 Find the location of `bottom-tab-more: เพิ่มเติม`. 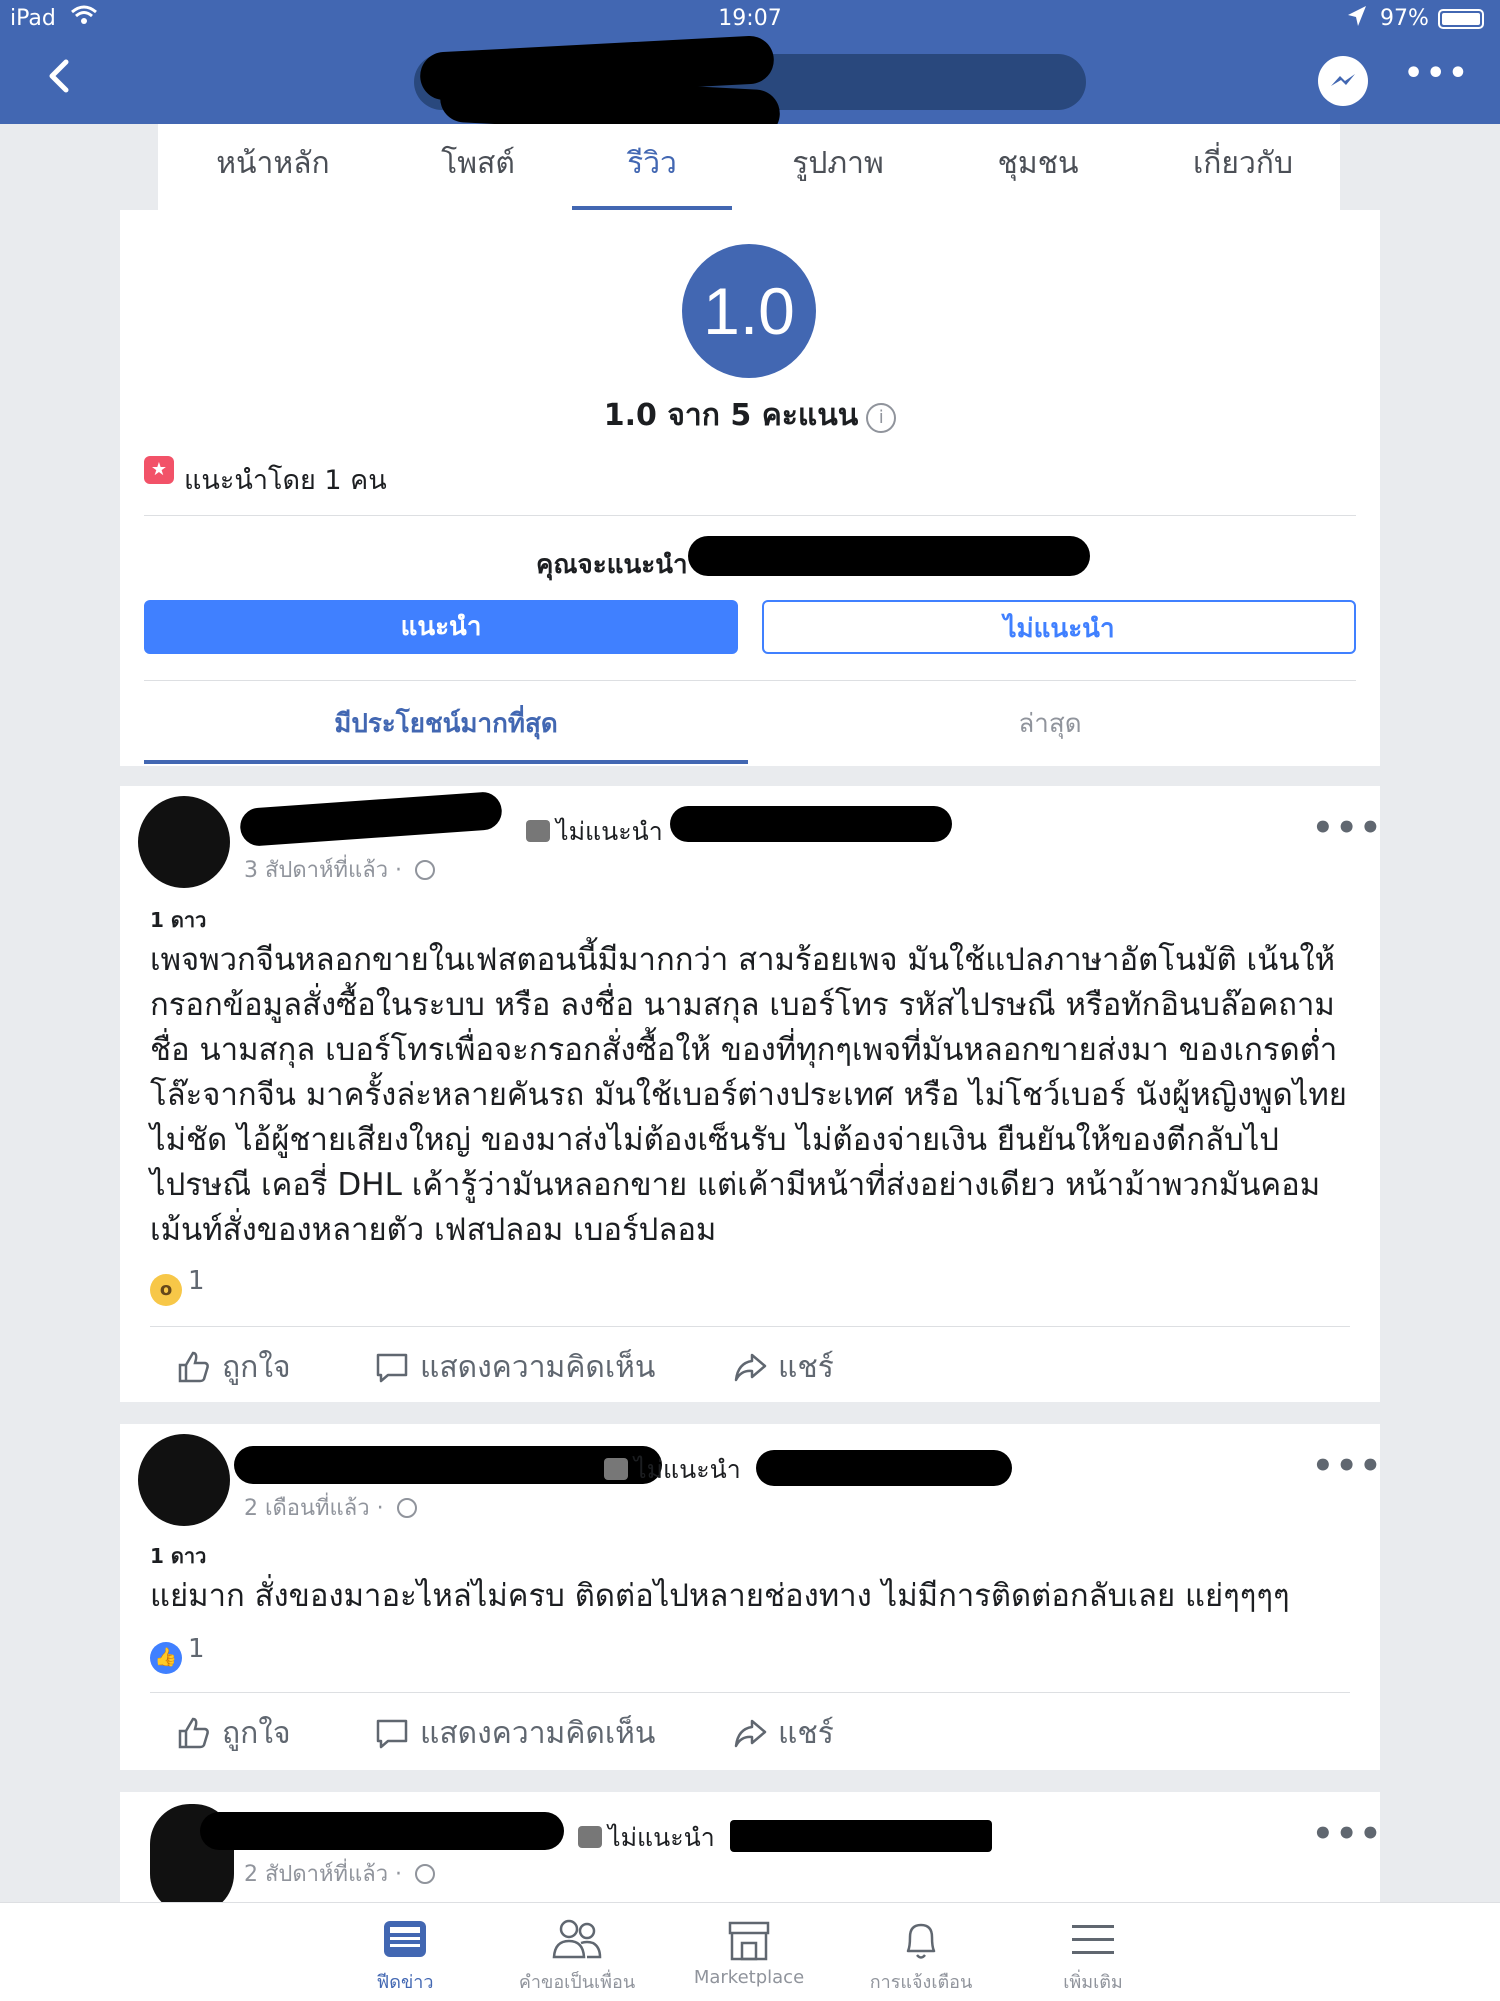

bottom-tab-more: เพิ่มเติม is located at coordinates (1093, 1952).